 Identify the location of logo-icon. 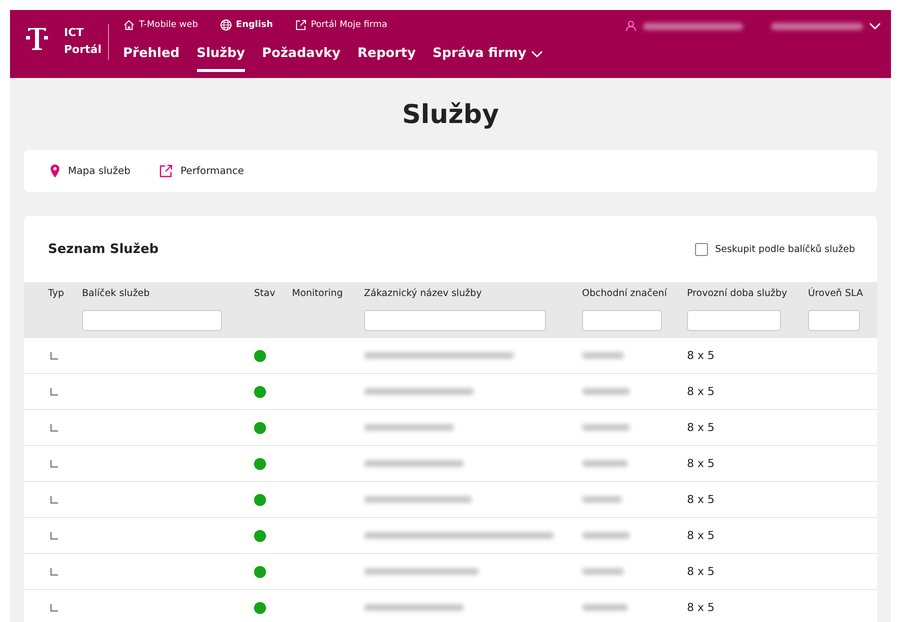
(37, 39).